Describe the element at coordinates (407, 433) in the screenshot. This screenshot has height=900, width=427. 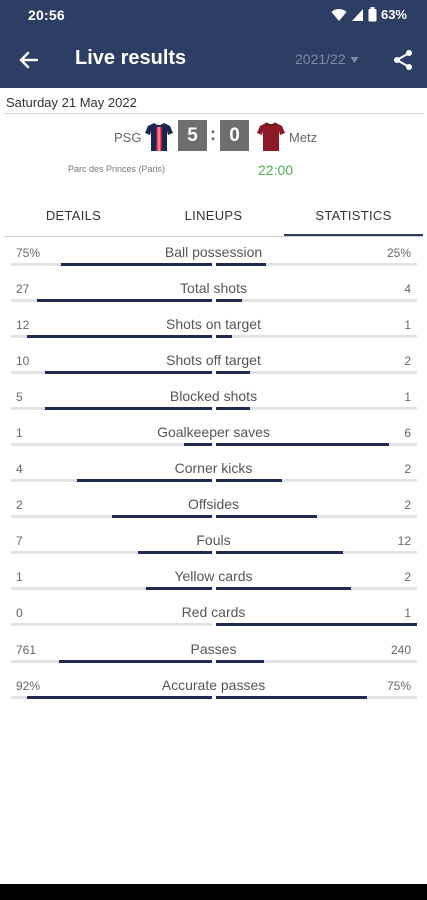
I see `stat-away-value: 6` at that location.